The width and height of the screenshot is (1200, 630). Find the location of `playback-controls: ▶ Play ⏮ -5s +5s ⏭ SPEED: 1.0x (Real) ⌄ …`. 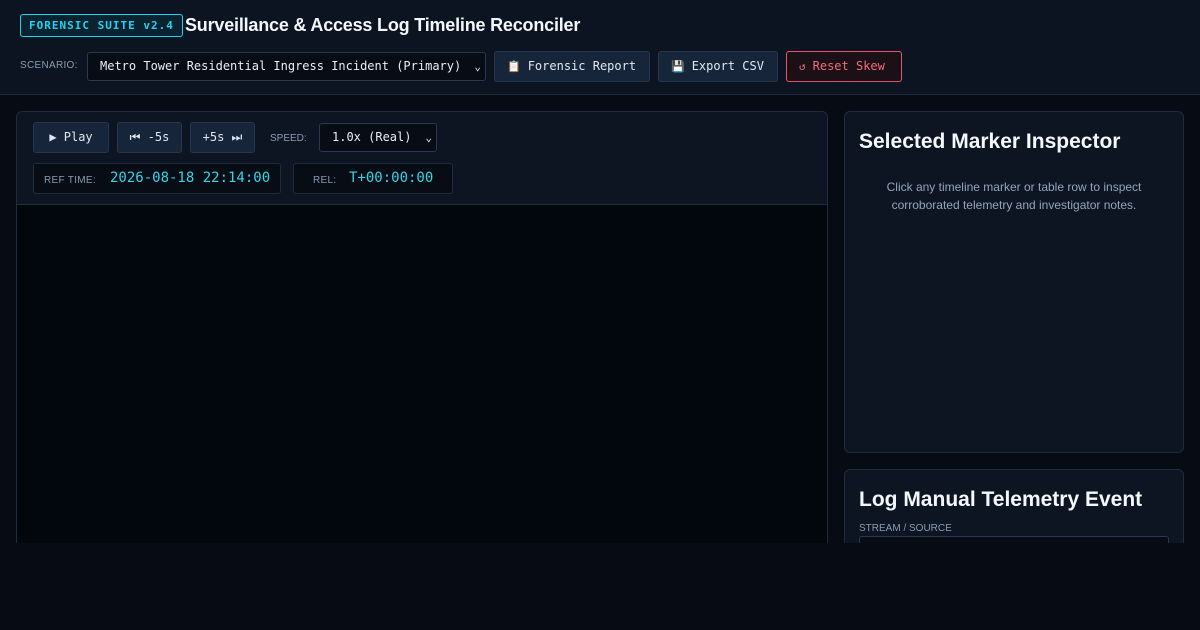

playback-controls: ▶ Play ⏮ -5s +5s ⏭ SPEED: 1.0x (Real) ⌄ … is located at coordinates (422, 158).